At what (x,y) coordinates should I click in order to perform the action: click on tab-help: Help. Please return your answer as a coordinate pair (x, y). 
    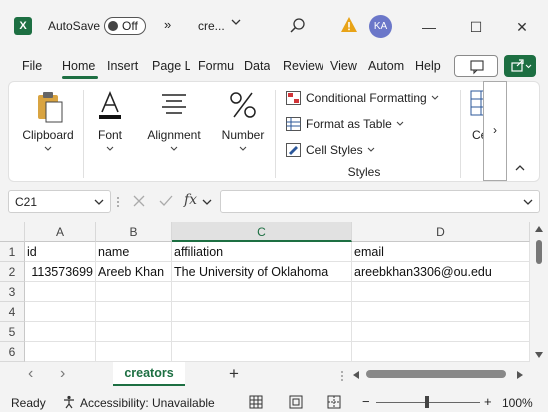
    Looking at the image, I should click on (428, 66).